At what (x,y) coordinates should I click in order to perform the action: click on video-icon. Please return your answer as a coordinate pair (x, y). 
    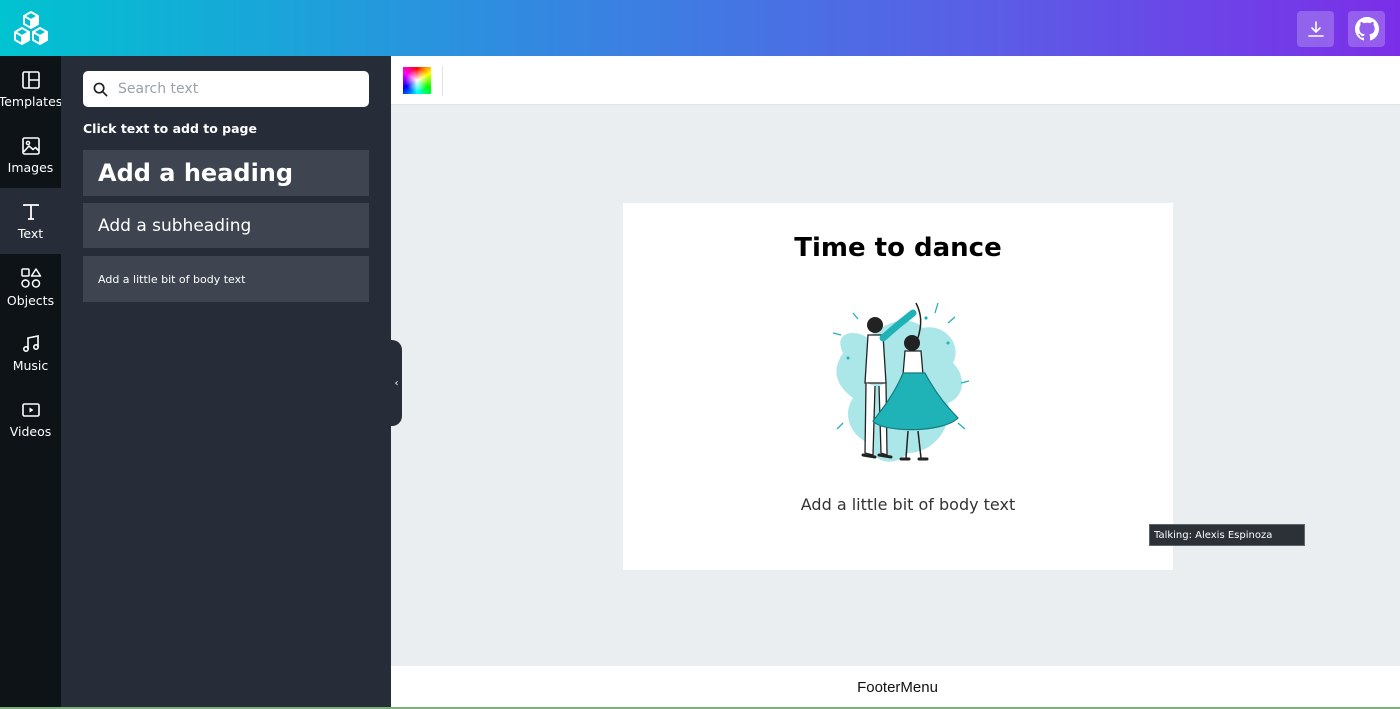
    Looking at the image, I should click on (30, 409).